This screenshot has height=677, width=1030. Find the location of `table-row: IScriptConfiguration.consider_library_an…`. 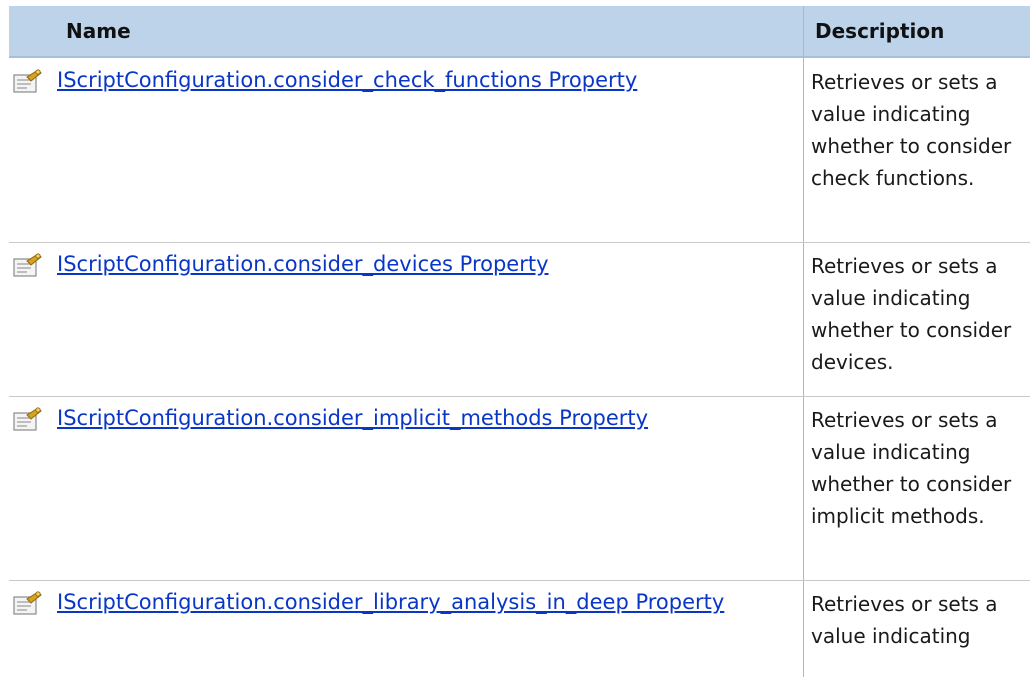

table-row: IScriptConfiguration.consider_library_an… is located at coordinates (519, 630).